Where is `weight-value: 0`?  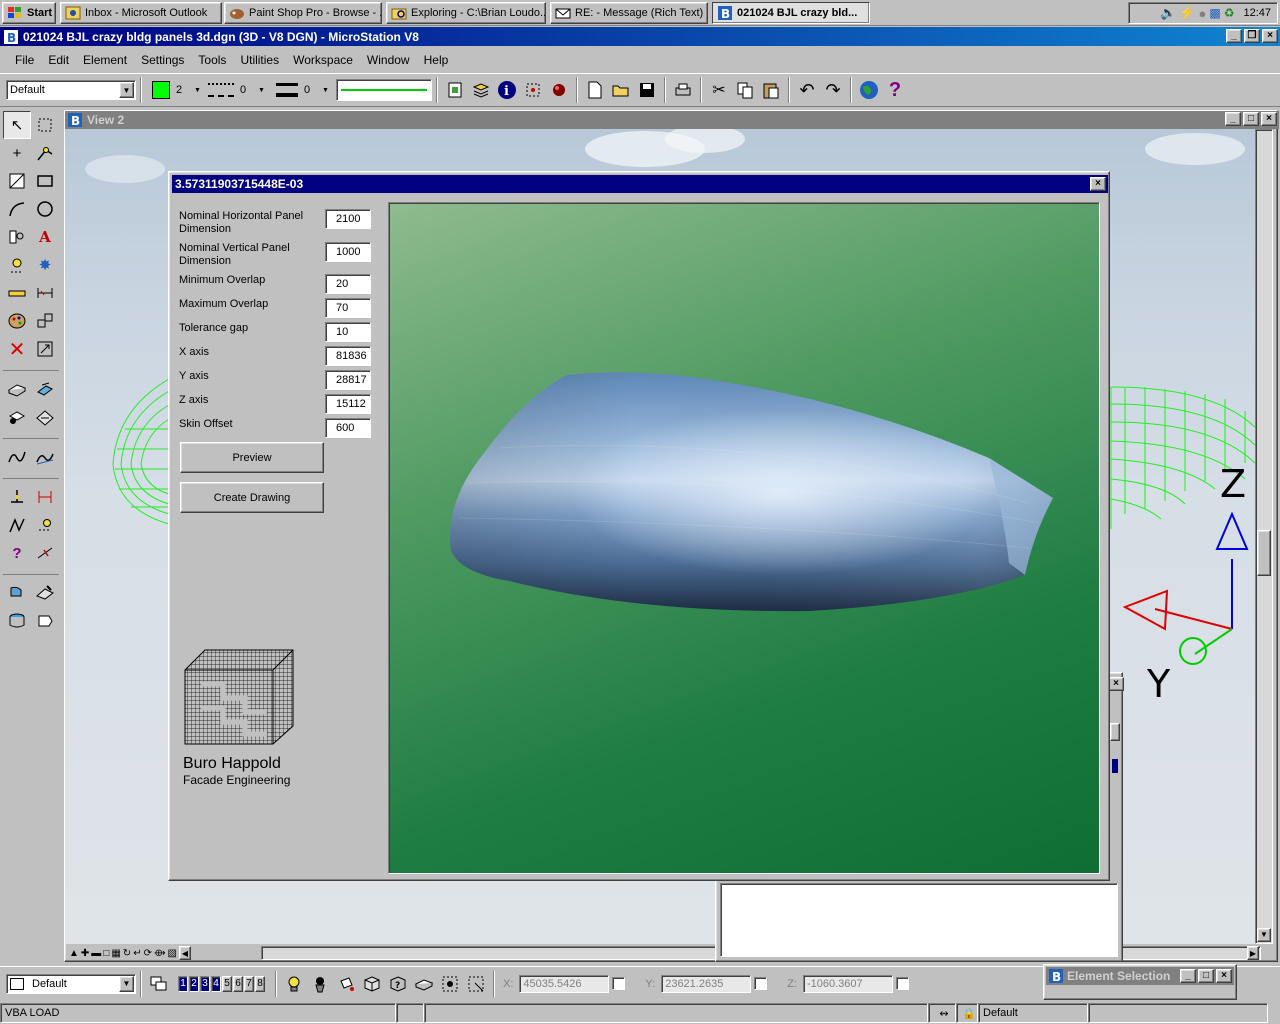
weight-value: 0 is located at coordinates (313, 90).